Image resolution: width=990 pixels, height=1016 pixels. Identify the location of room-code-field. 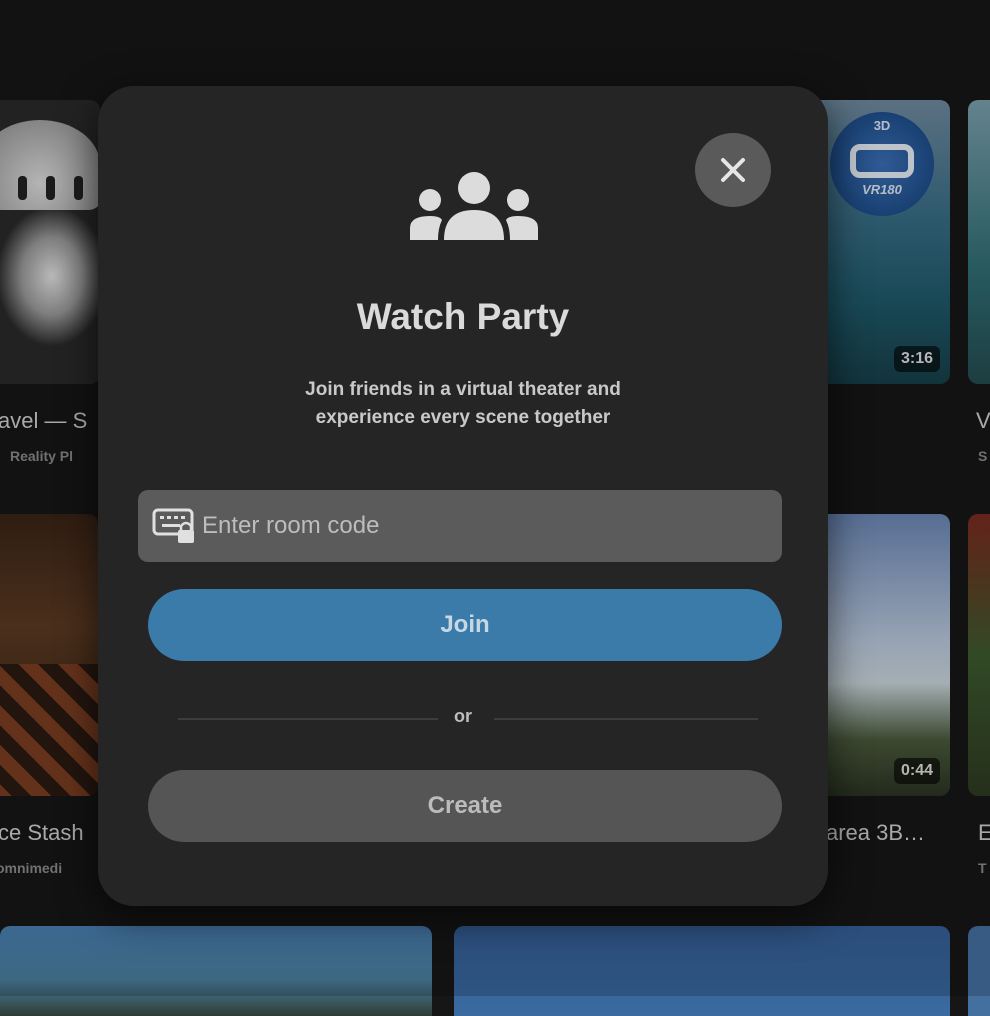
(460, 526).